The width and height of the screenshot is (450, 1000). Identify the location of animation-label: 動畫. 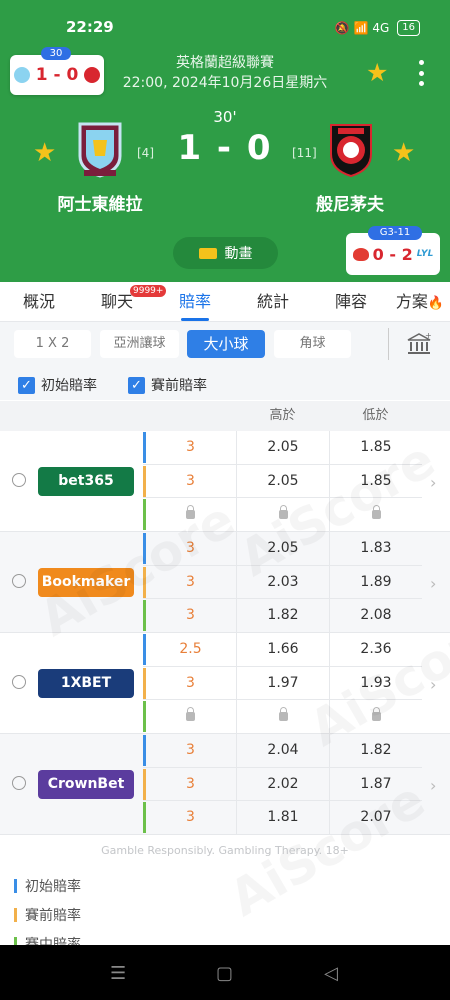
(238, 254).